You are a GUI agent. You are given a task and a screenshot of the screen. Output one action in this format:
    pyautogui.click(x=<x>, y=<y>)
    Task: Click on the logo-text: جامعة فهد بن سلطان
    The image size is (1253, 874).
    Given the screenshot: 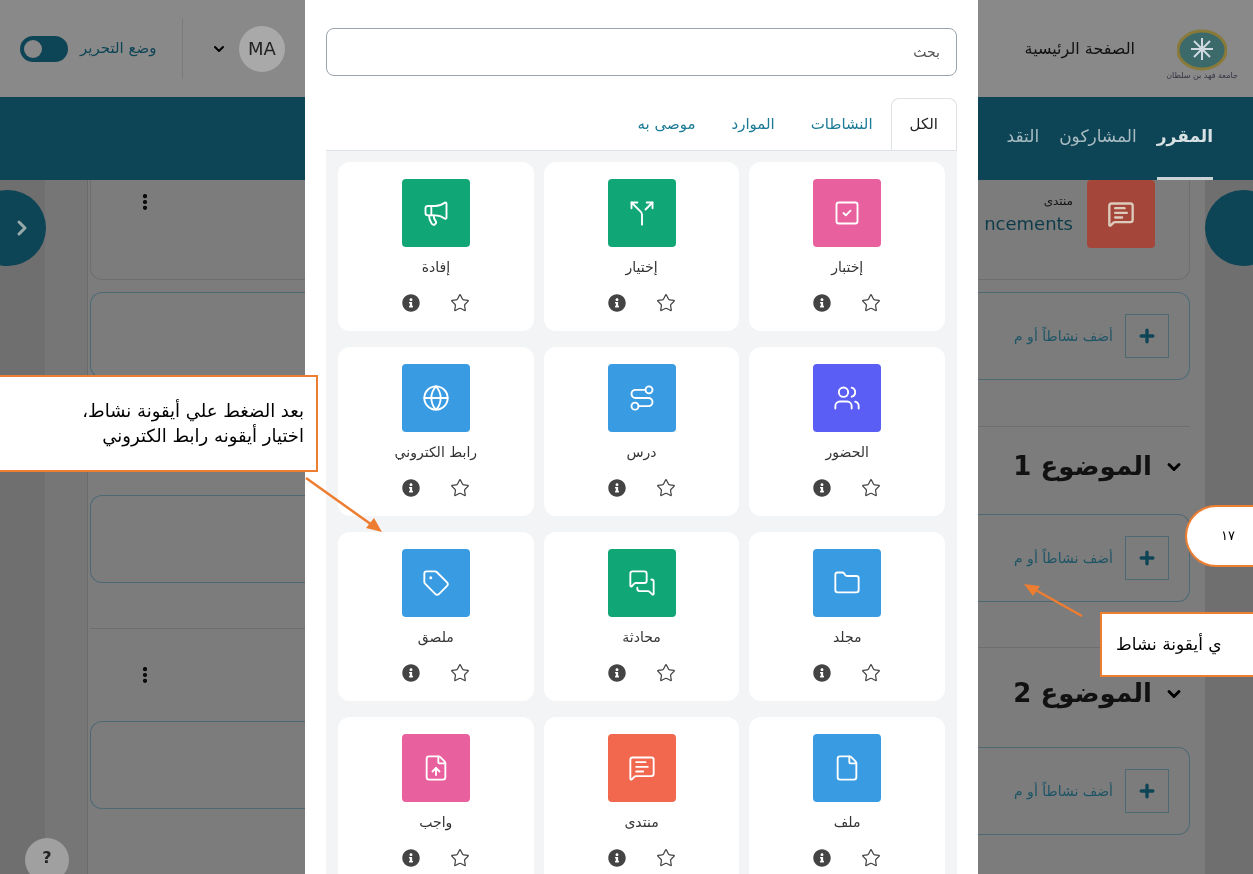 What is the action you would take?
    pyautogui.click(x=1202, y=75)
    